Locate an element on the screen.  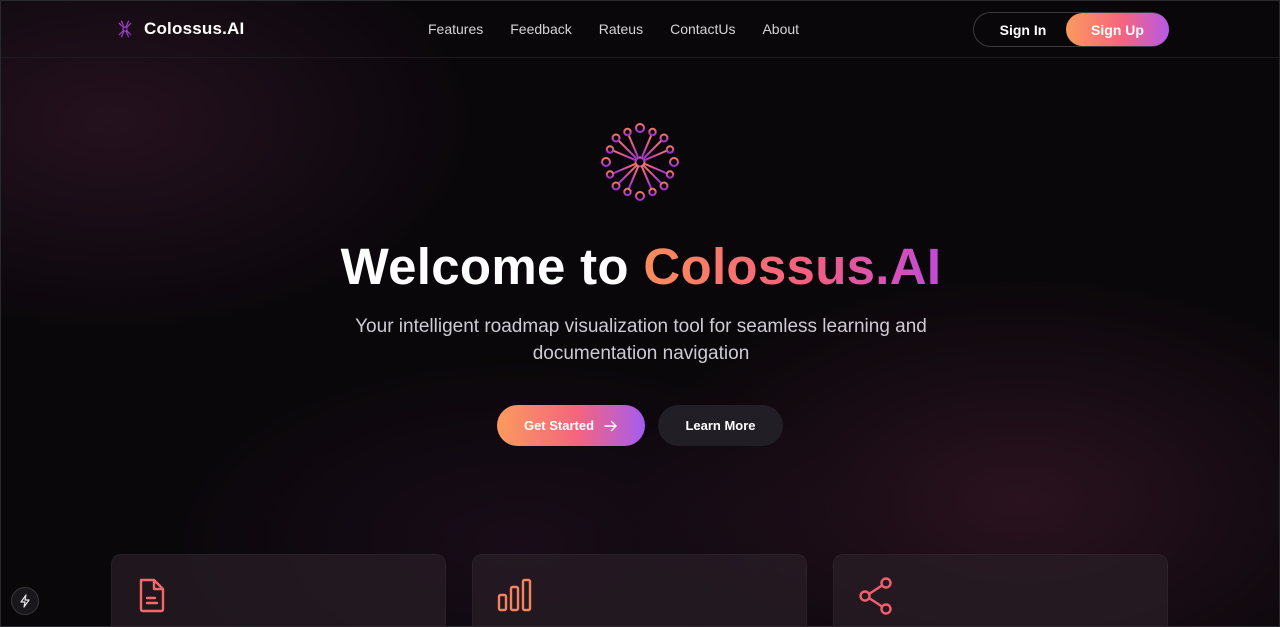
nav-link-about: About is located at coordinates (780, 29).